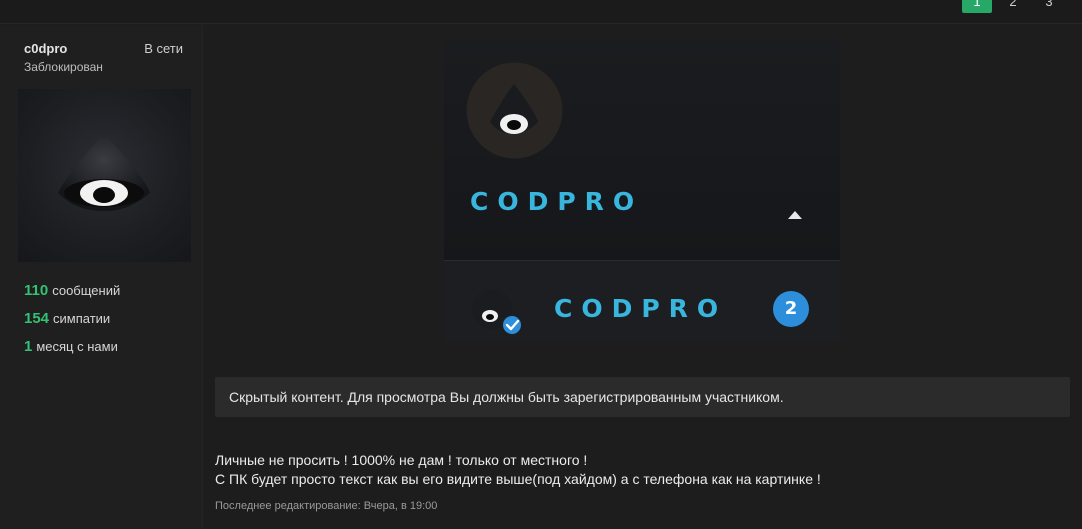 The height and width of the screenshot is (529, 1082). What do you see at coordinates (791, 309) in the screenshot?
I see `notification-badge: 2` at bounding box center [791, 309].